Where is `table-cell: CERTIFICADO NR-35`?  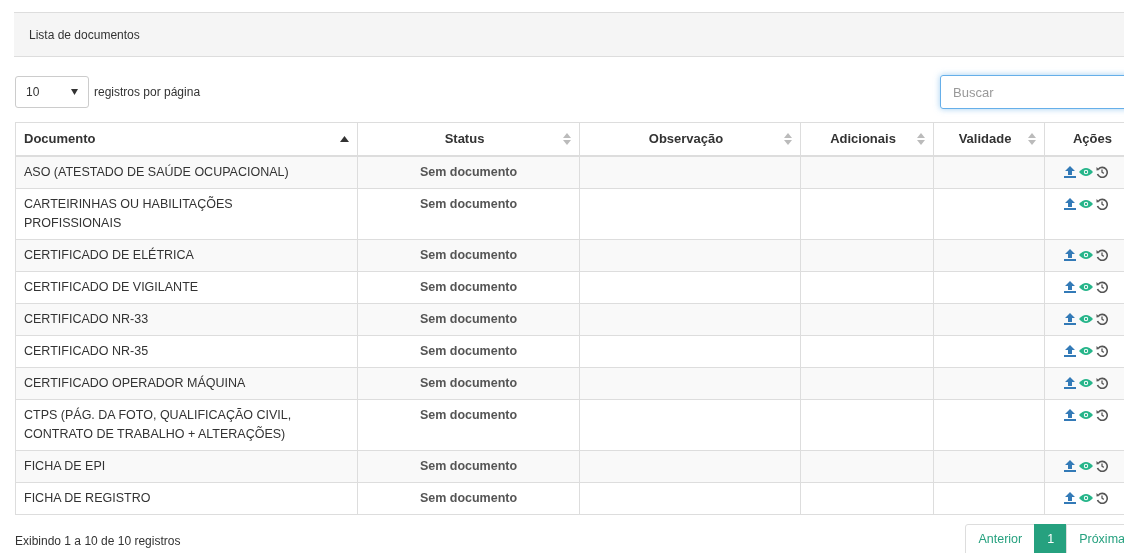
table-cell: CERTIFICADO NR-35 is located at coordinates (186, 351).